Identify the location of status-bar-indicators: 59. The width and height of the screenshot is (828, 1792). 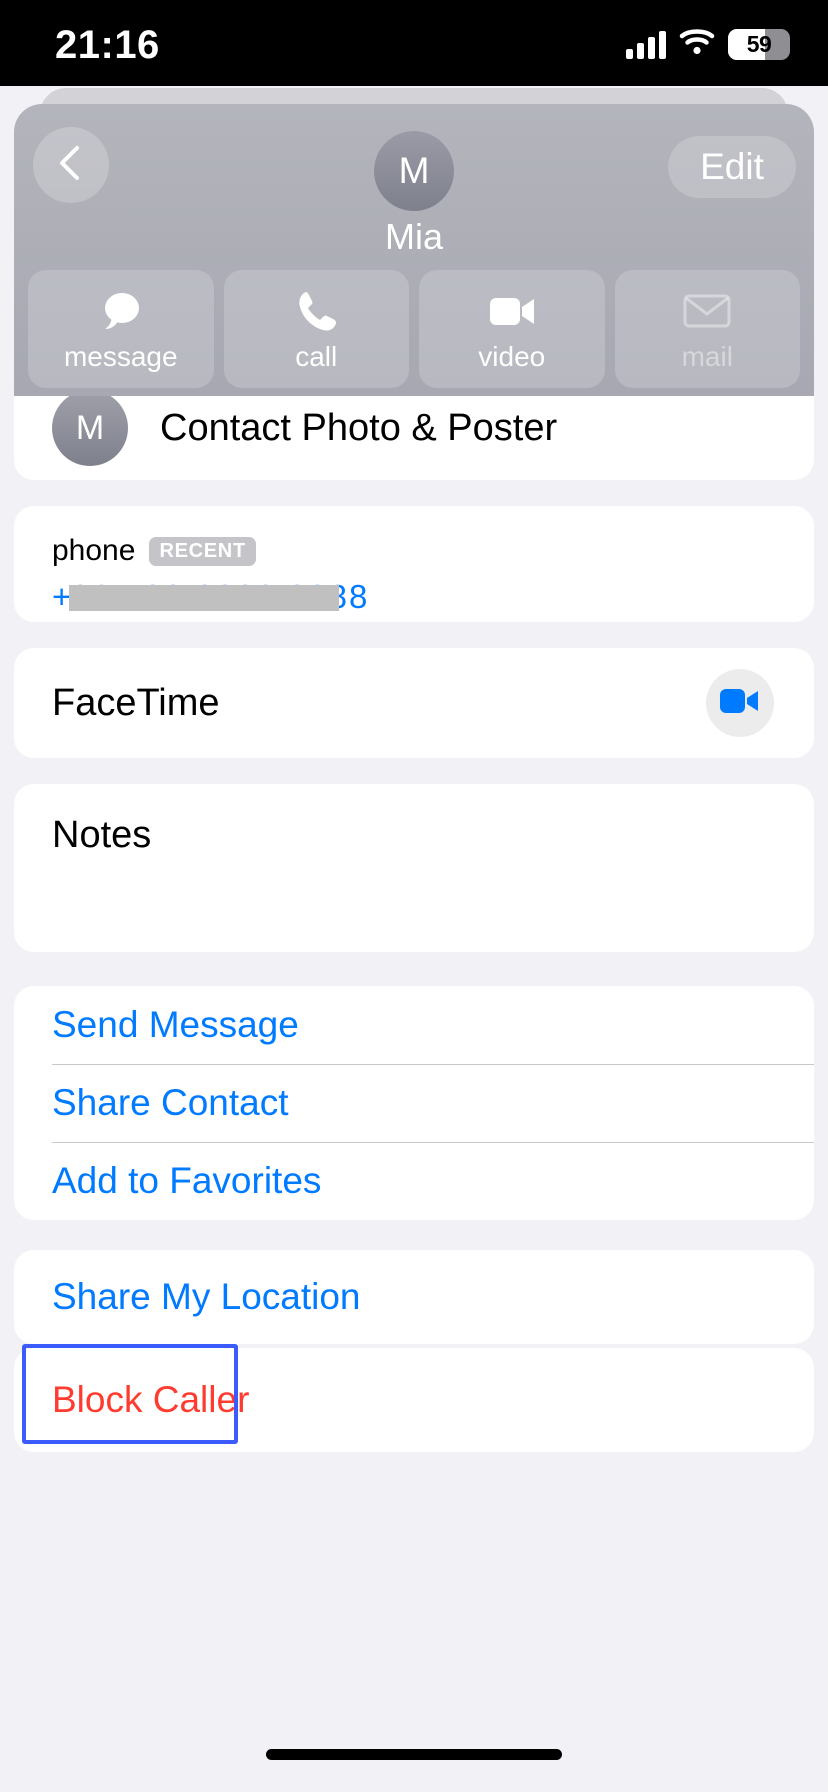
(708, 44).